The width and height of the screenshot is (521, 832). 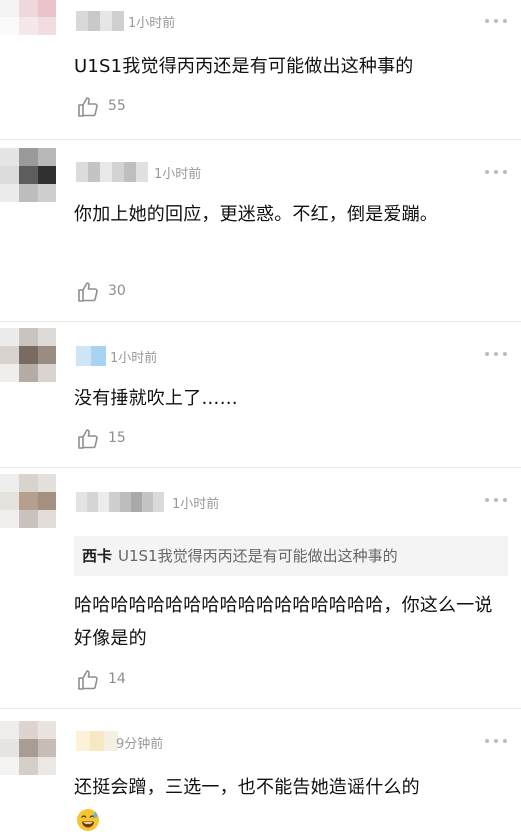 What do you see at coordinates (97, 556) in the screenshot?
I see `quoted-author: 西卡` at bounding box center [97, 556].